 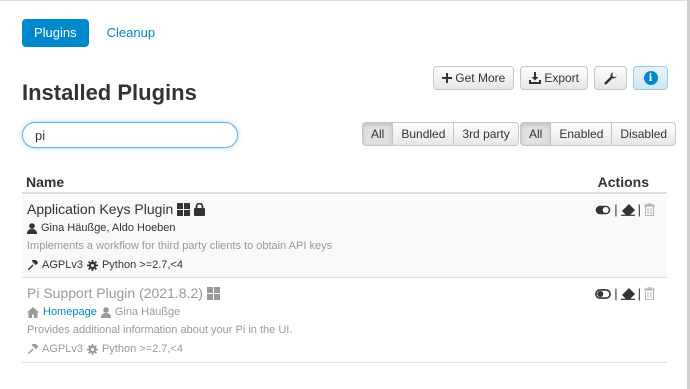 What do you see at coordinates (561, 78) in the screenshot?
I see `export-label: Export` at bounding box center [561, 78].